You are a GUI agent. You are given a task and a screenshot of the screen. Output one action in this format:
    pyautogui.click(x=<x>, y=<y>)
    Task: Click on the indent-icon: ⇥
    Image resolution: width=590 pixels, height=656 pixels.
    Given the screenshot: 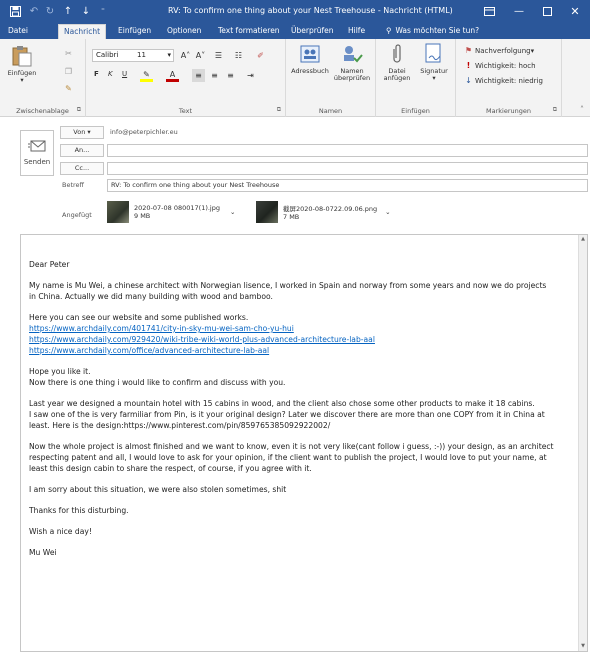 What is the action you would take?
    pyautogui.click(x=250, y=75)
    